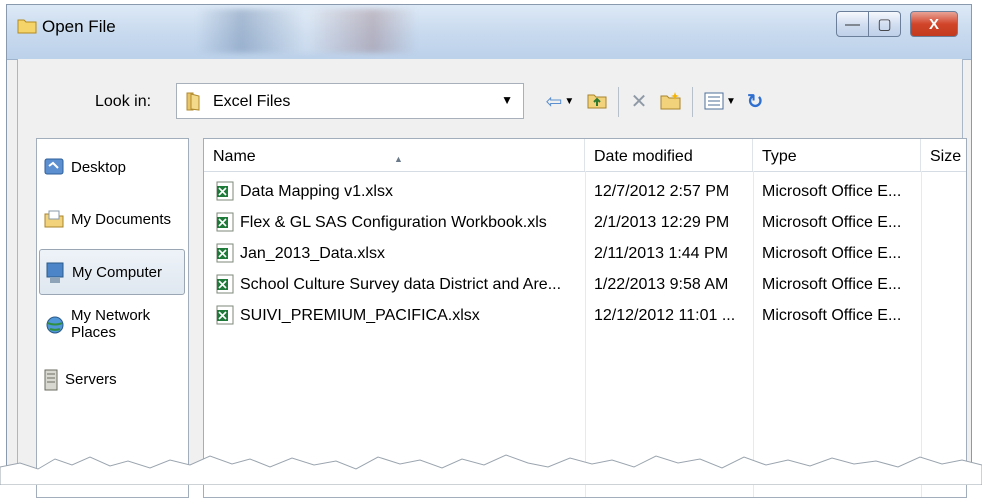  I want to click on look-in-label: Look in:, so click(123, 101).